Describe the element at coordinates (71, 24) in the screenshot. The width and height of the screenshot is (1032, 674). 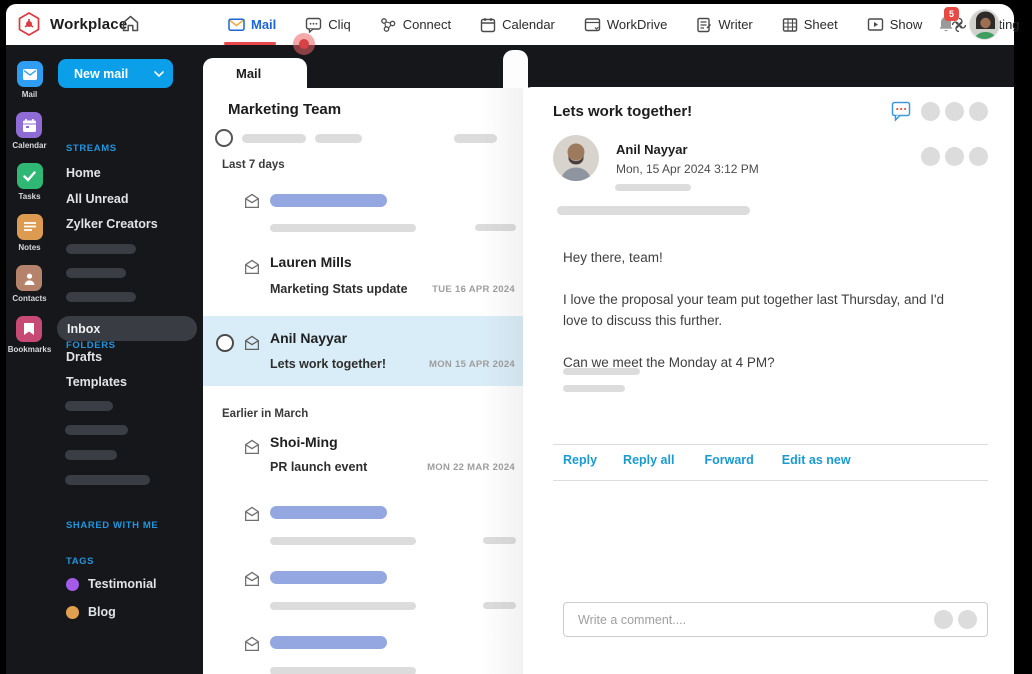
I see `brand: Workplace` at that location.